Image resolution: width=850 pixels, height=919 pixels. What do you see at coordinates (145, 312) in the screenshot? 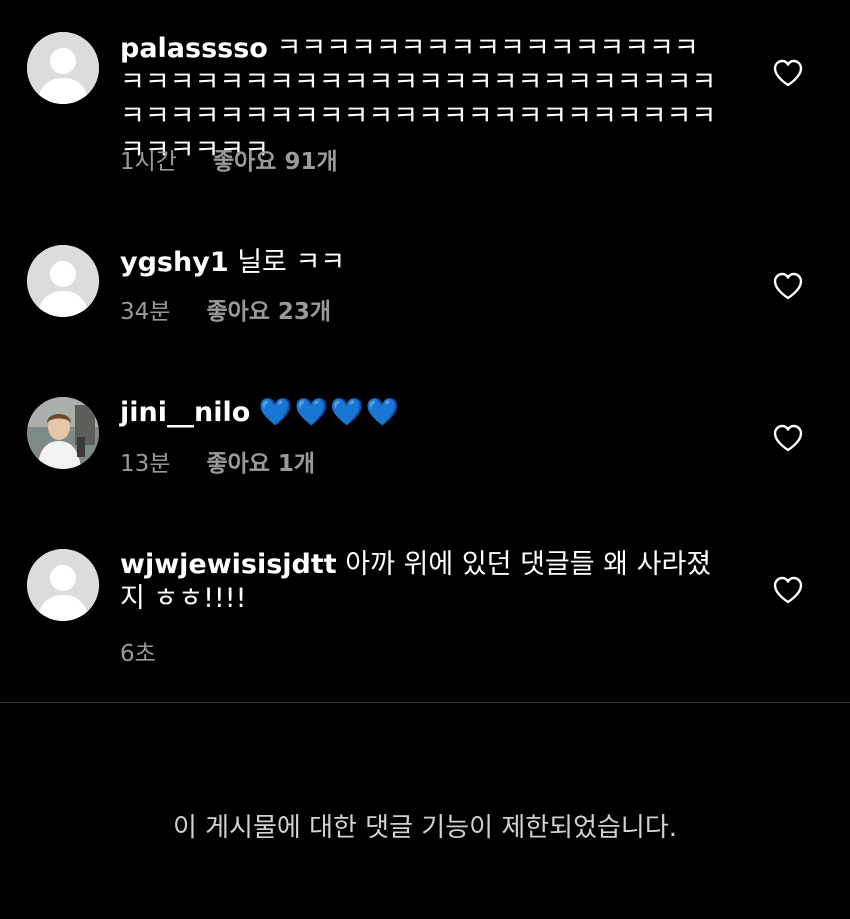
I see `comment-time: 34분` at bounding box center [145, 312].